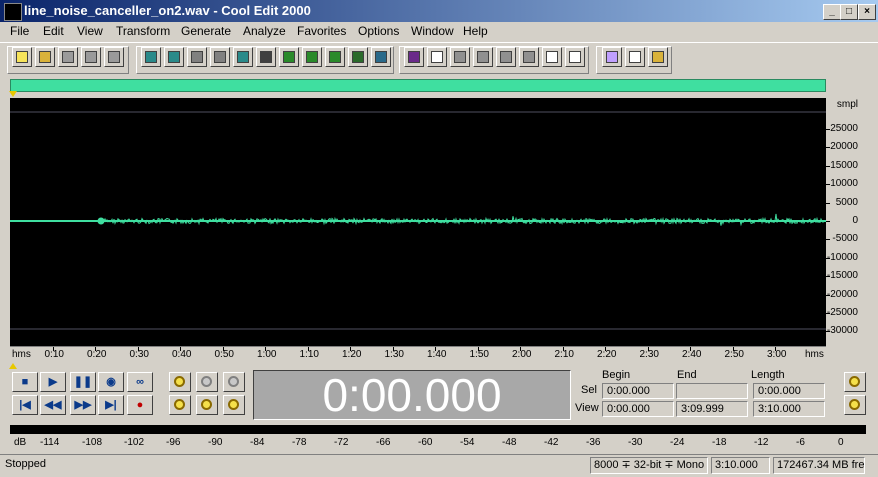 The height and width of the screenshot is (477, 878). What do you see at coordinates (832, 12) in the screenshot?
I see `minimize-button: _` at bounding box center [832, 12].